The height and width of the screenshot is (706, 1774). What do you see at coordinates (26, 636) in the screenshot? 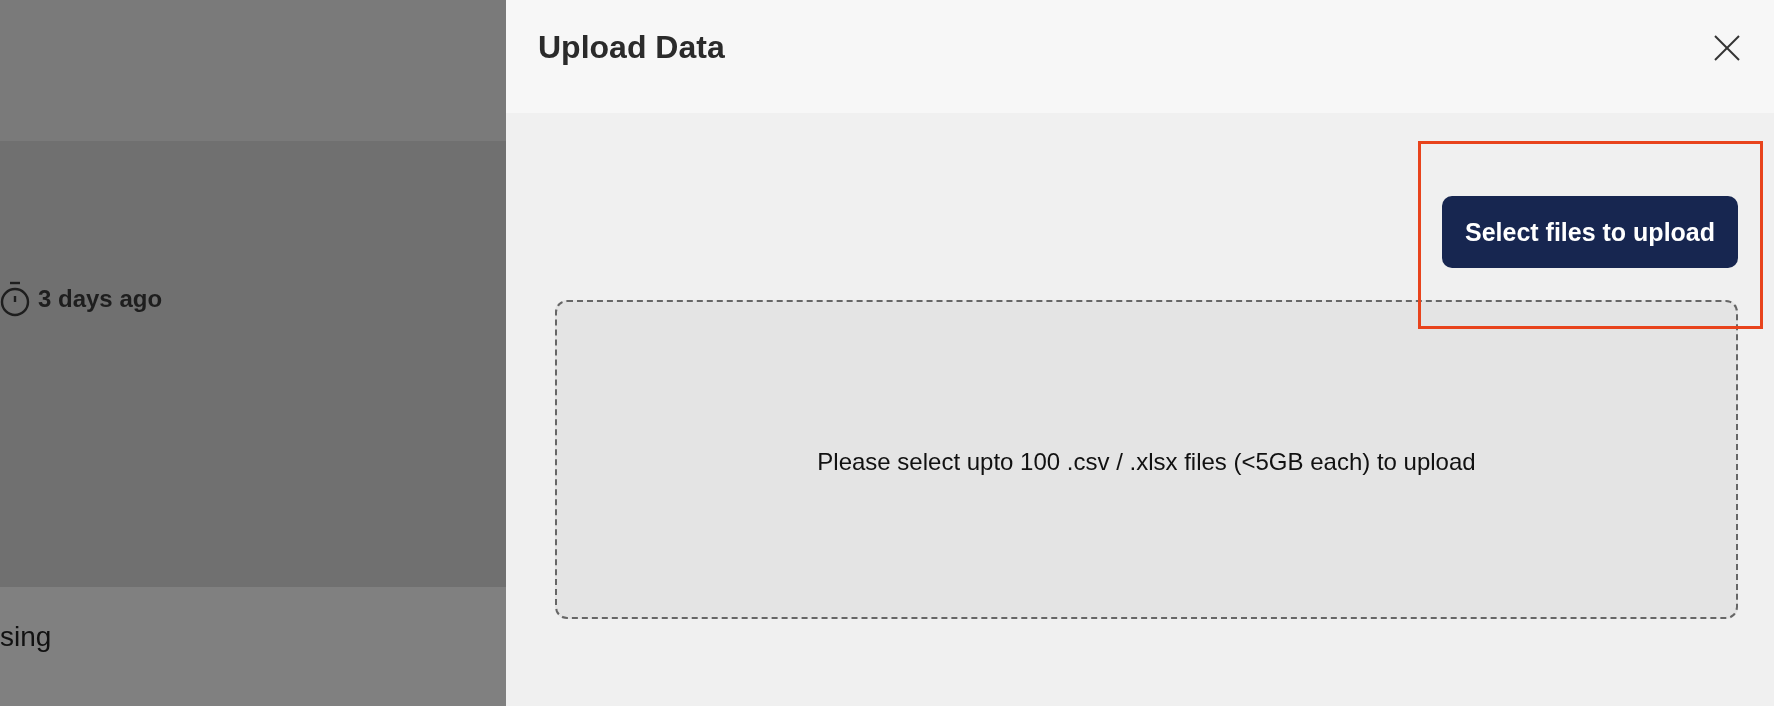
I see `row-text: sing` at bounding box center [26, 636].